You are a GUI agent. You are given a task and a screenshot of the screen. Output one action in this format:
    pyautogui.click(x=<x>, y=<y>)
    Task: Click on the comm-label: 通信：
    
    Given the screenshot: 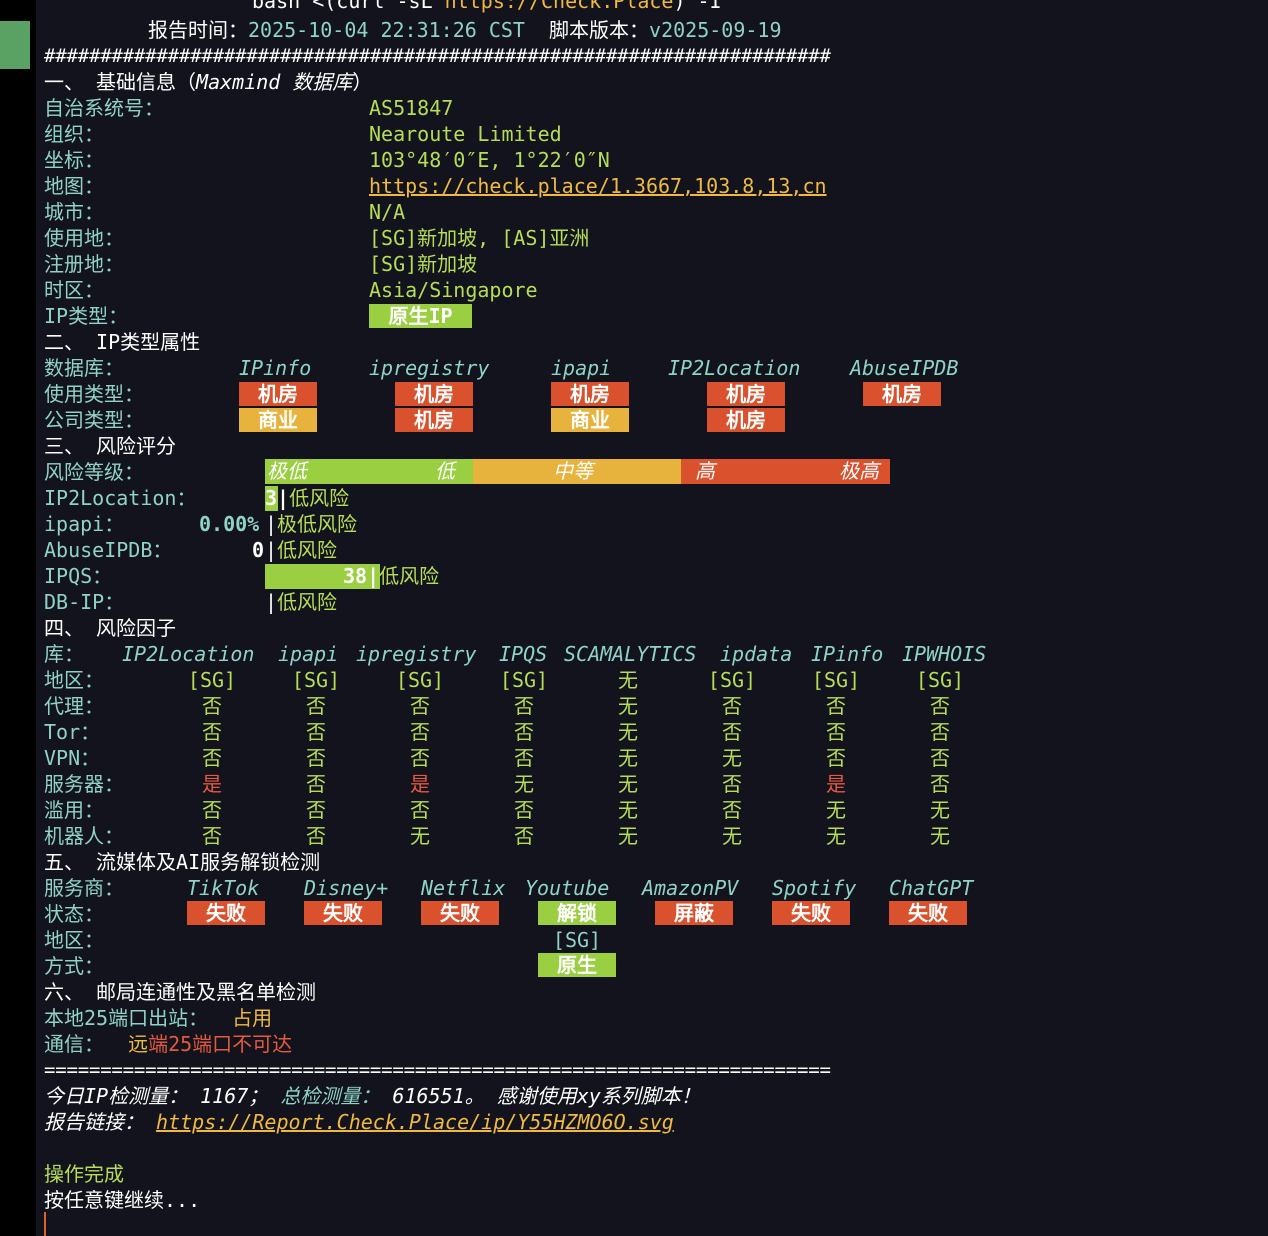 What is the action you would take?
    pyautogui.click(x=74, y=1044)
    